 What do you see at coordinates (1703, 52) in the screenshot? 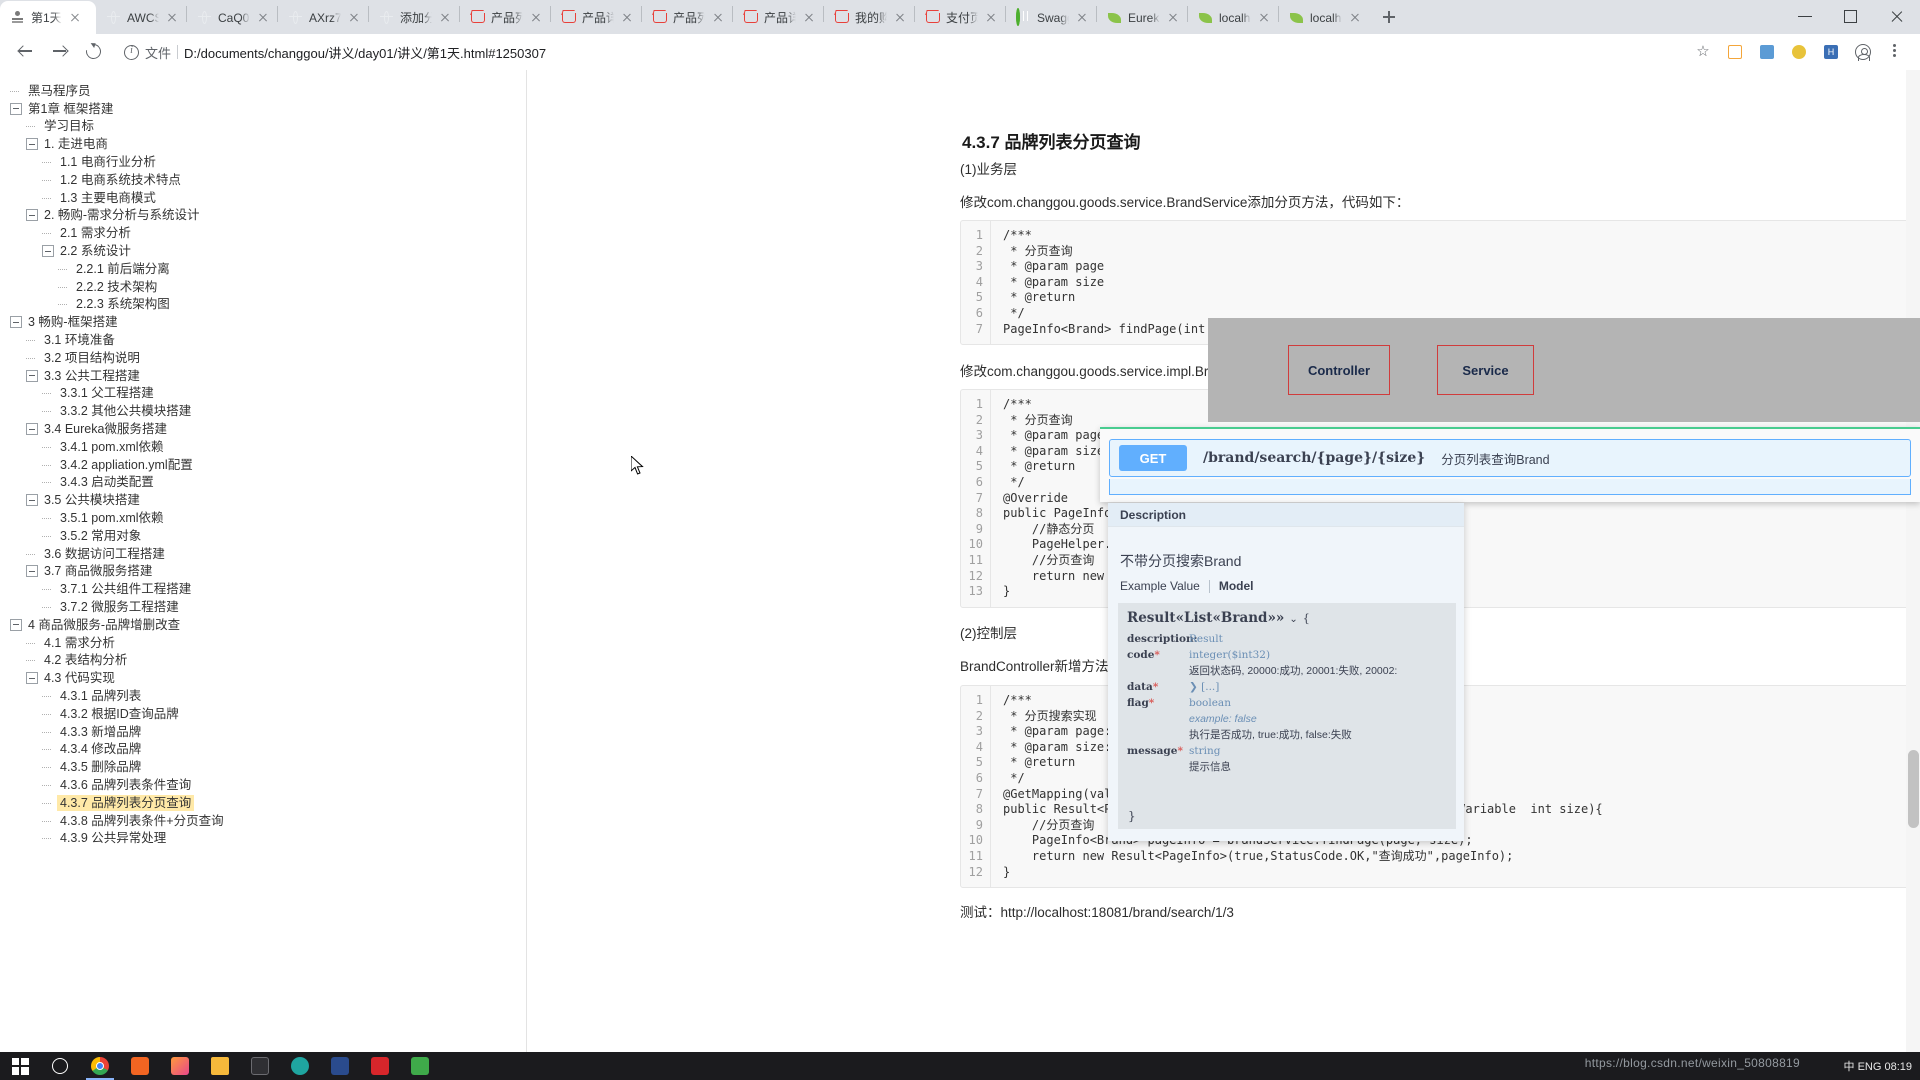
I see `bookmark-star-icon: ☆` at bounding box center [1703, 52].